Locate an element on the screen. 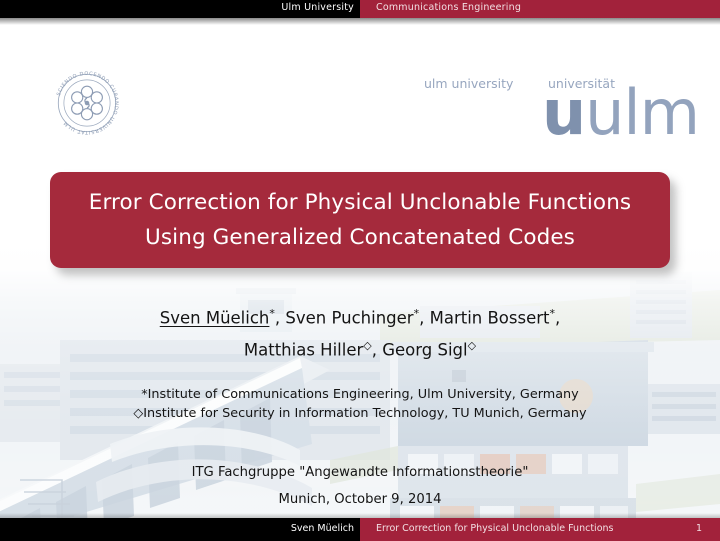  author-mark-5: ◇ is located at coordinates (472, 345).